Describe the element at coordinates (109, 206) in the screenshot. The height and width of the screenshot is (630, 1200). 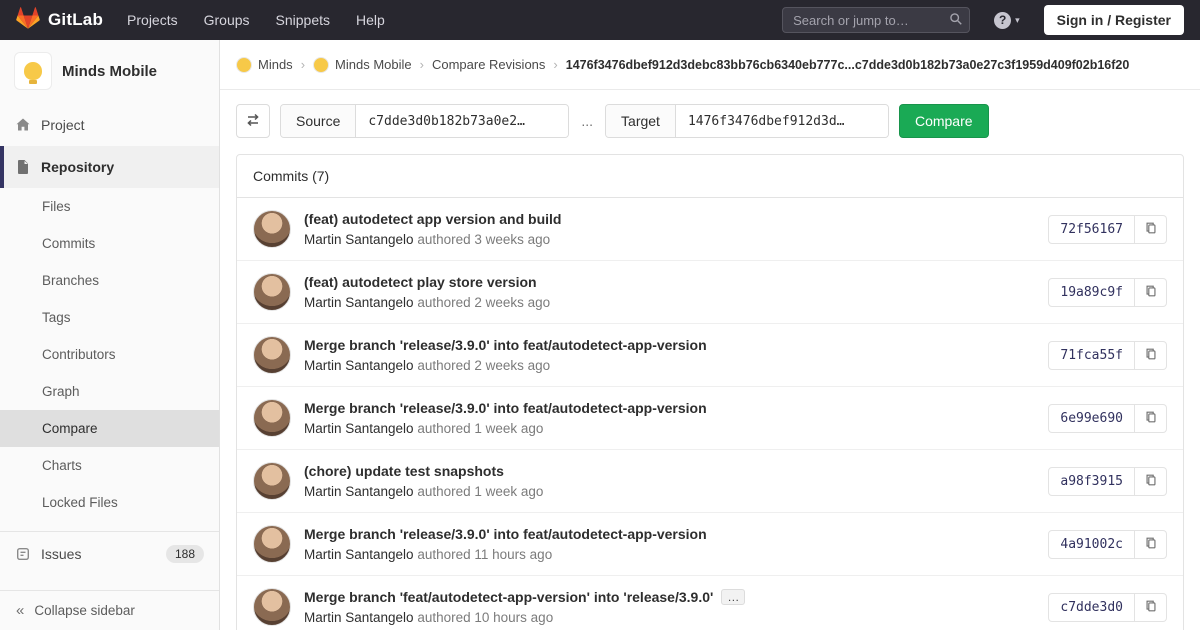
I see `sidebar-item-files: Files` at that location.